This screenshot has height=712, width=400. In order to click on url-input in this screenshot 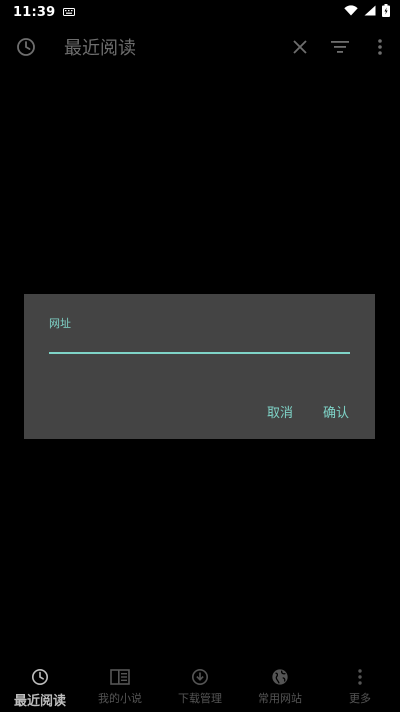, I will do `click(199, 342)`.